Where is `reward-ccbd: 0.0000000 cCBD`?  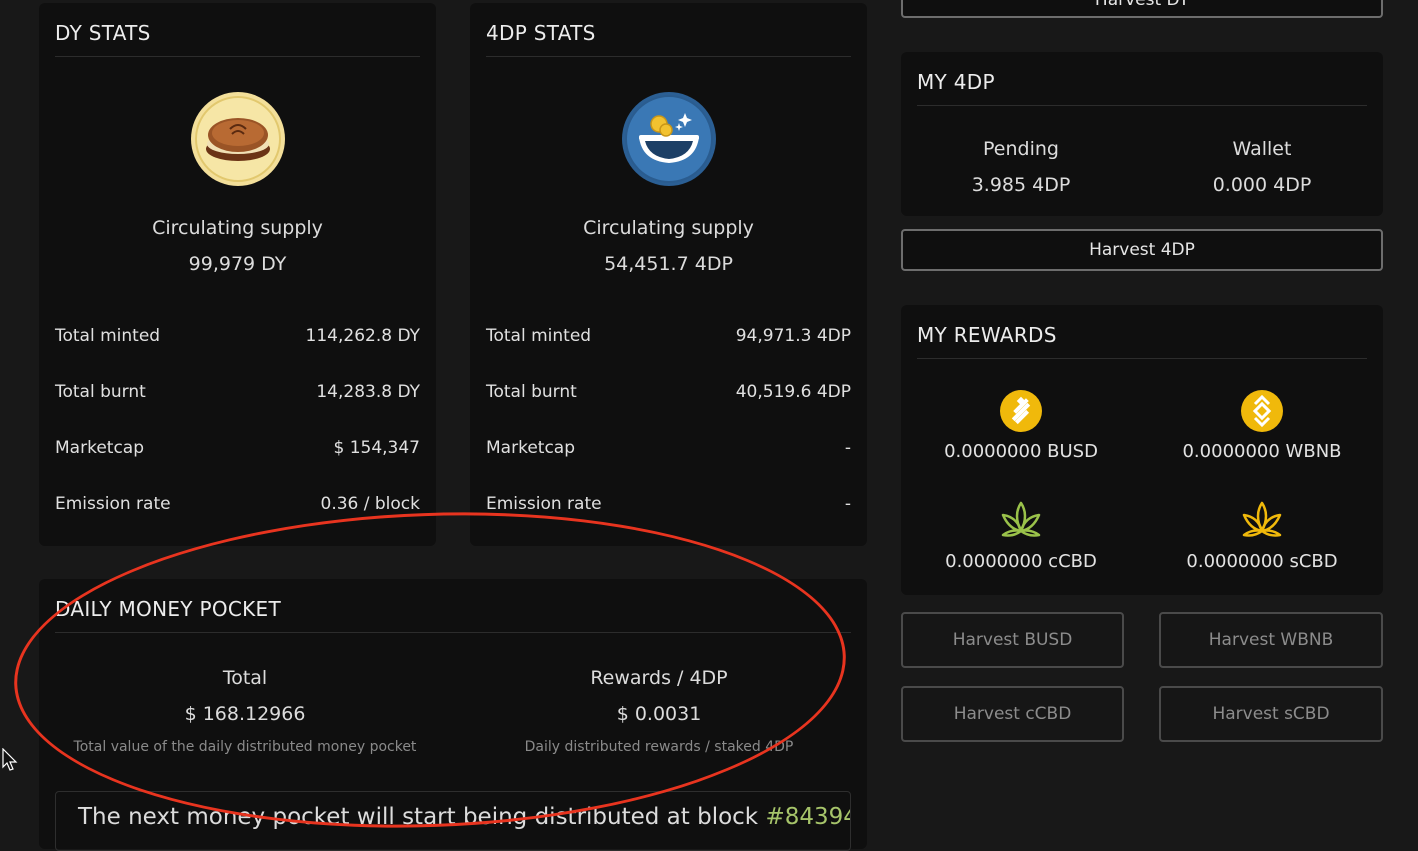
reward-ccbd: 0.0000000 cCBD is located at coordinates (1021, 535).